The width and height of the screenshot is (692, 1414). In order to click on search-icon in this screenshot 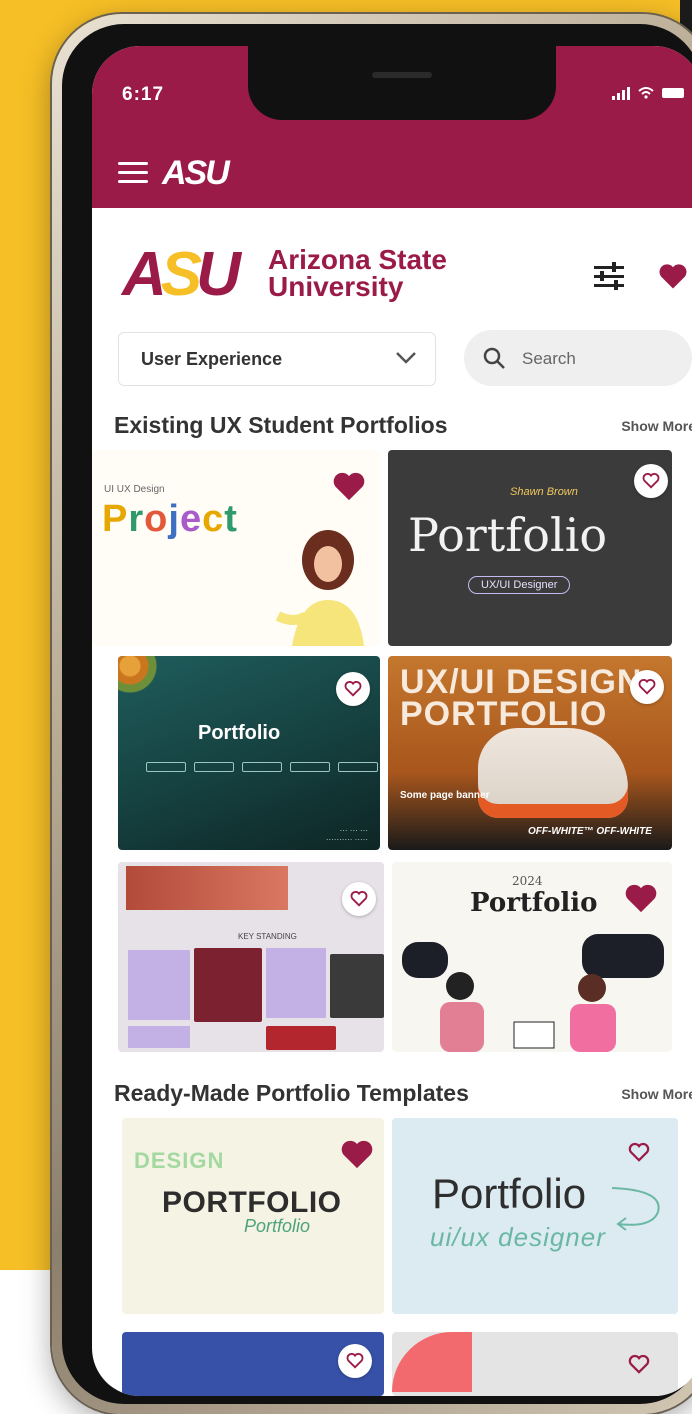, I will do `click(494, 358)`.